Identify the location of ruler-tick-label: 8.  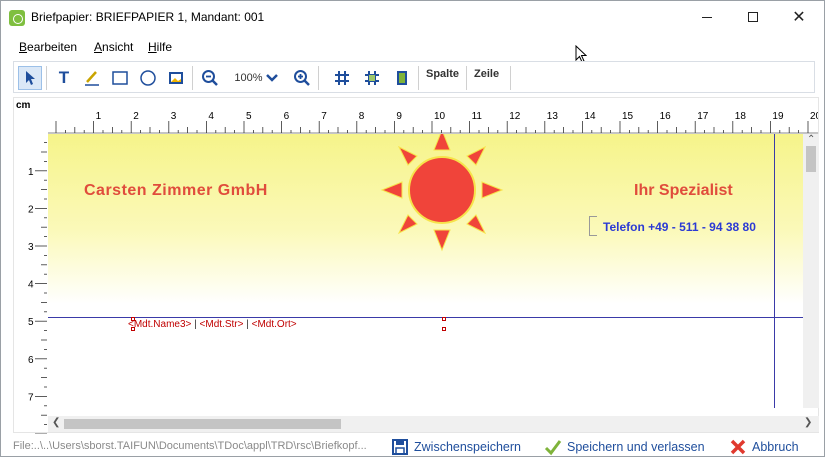
(362, 116).